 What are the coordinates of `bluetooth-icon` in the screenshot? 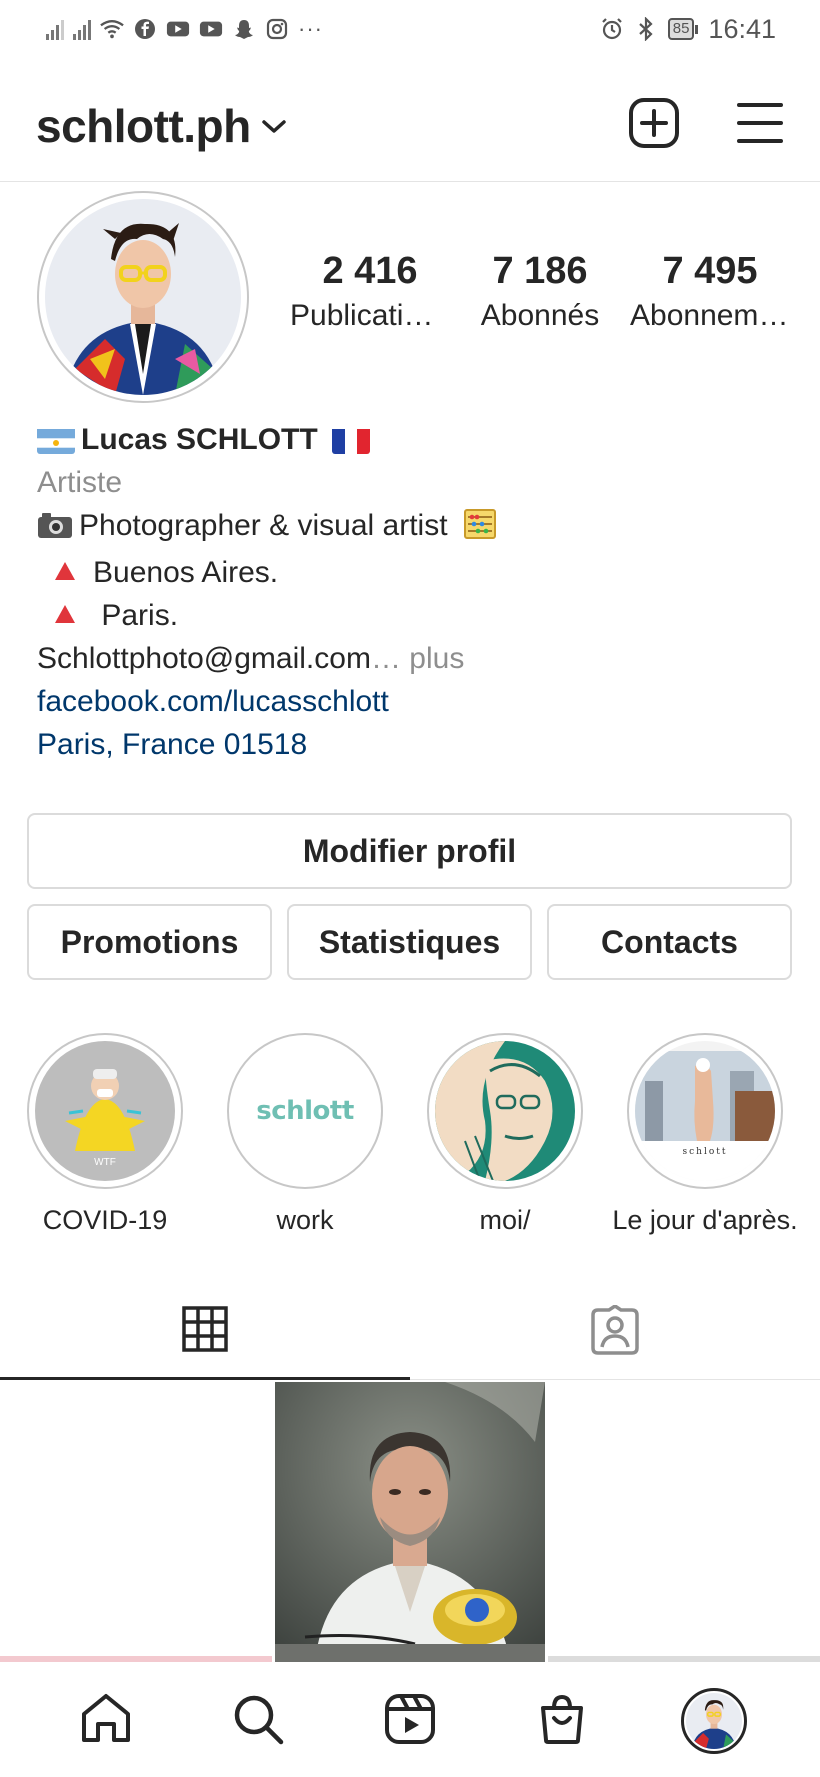 It's located at (646, 29).